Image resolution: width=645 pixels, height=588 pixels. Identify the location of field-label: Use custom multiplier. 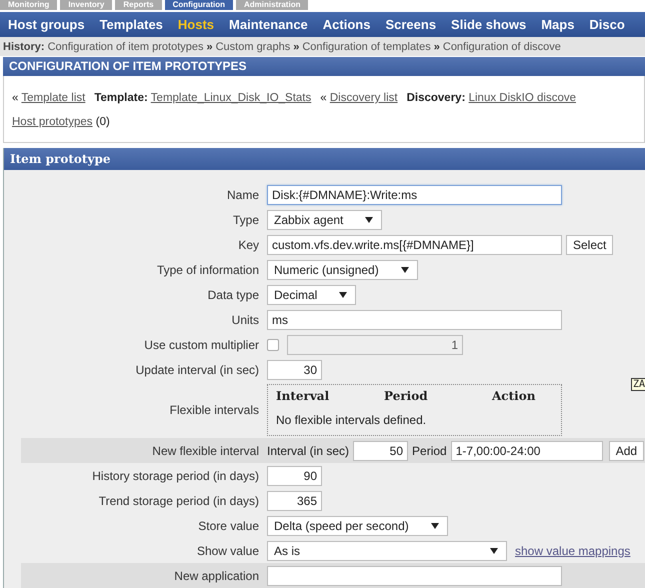
(201, 345).